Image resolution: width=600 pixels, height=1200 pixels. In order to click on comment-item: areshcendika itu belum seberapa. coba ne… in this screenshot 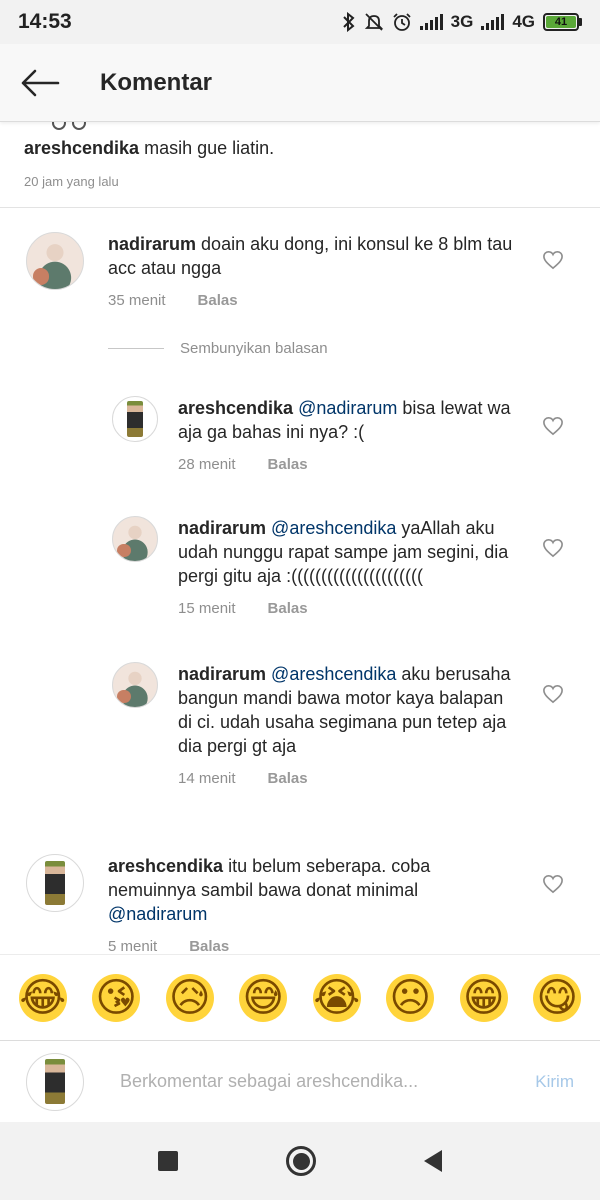, I will do `click(276, 904)`.